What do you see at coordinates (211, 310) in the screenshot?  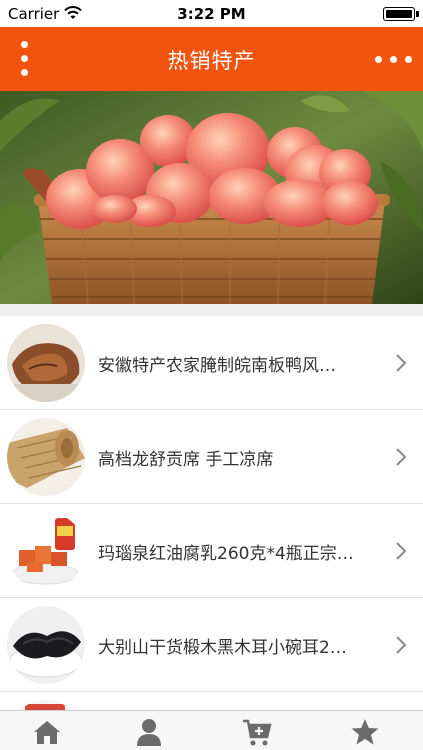 I see `section-divider` at bounding box center [211, 310].